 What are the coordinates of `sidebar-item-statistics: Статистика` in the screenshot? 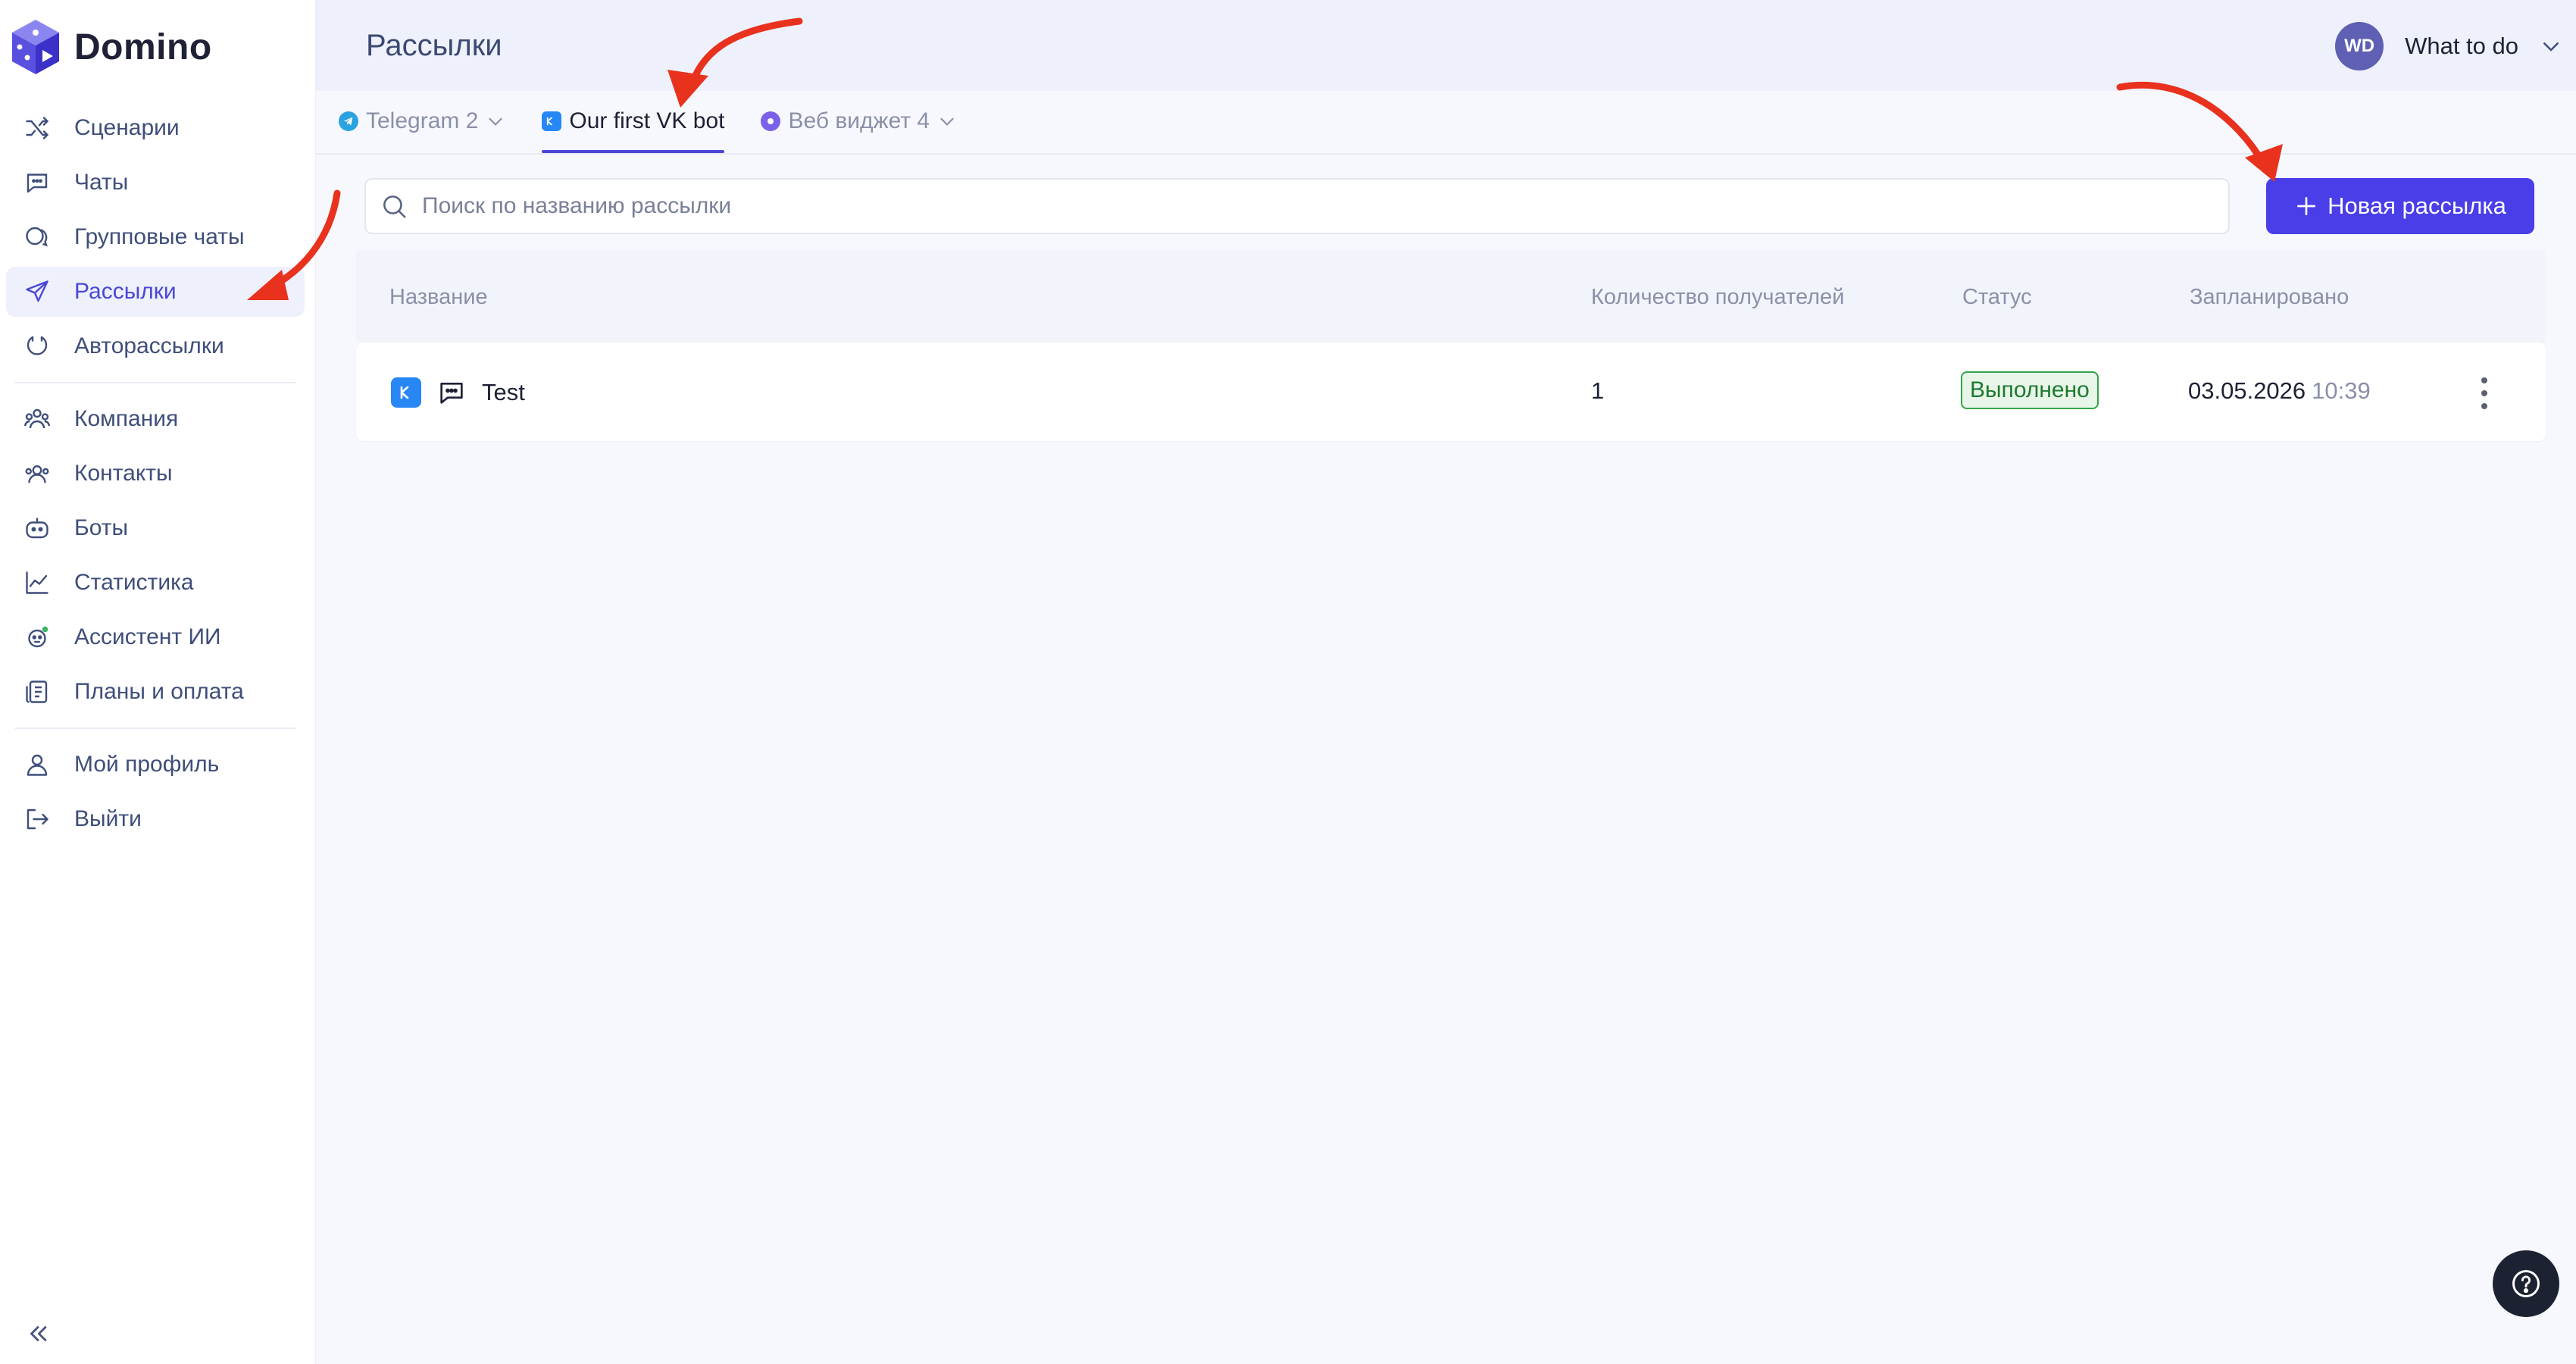 It's located at (155, 583).